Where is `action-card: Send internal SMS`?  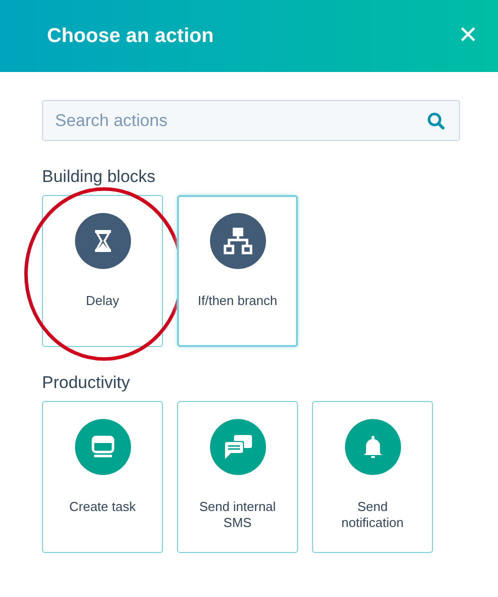 action-card: Send internal SMS is located at coordinates (237, 477).